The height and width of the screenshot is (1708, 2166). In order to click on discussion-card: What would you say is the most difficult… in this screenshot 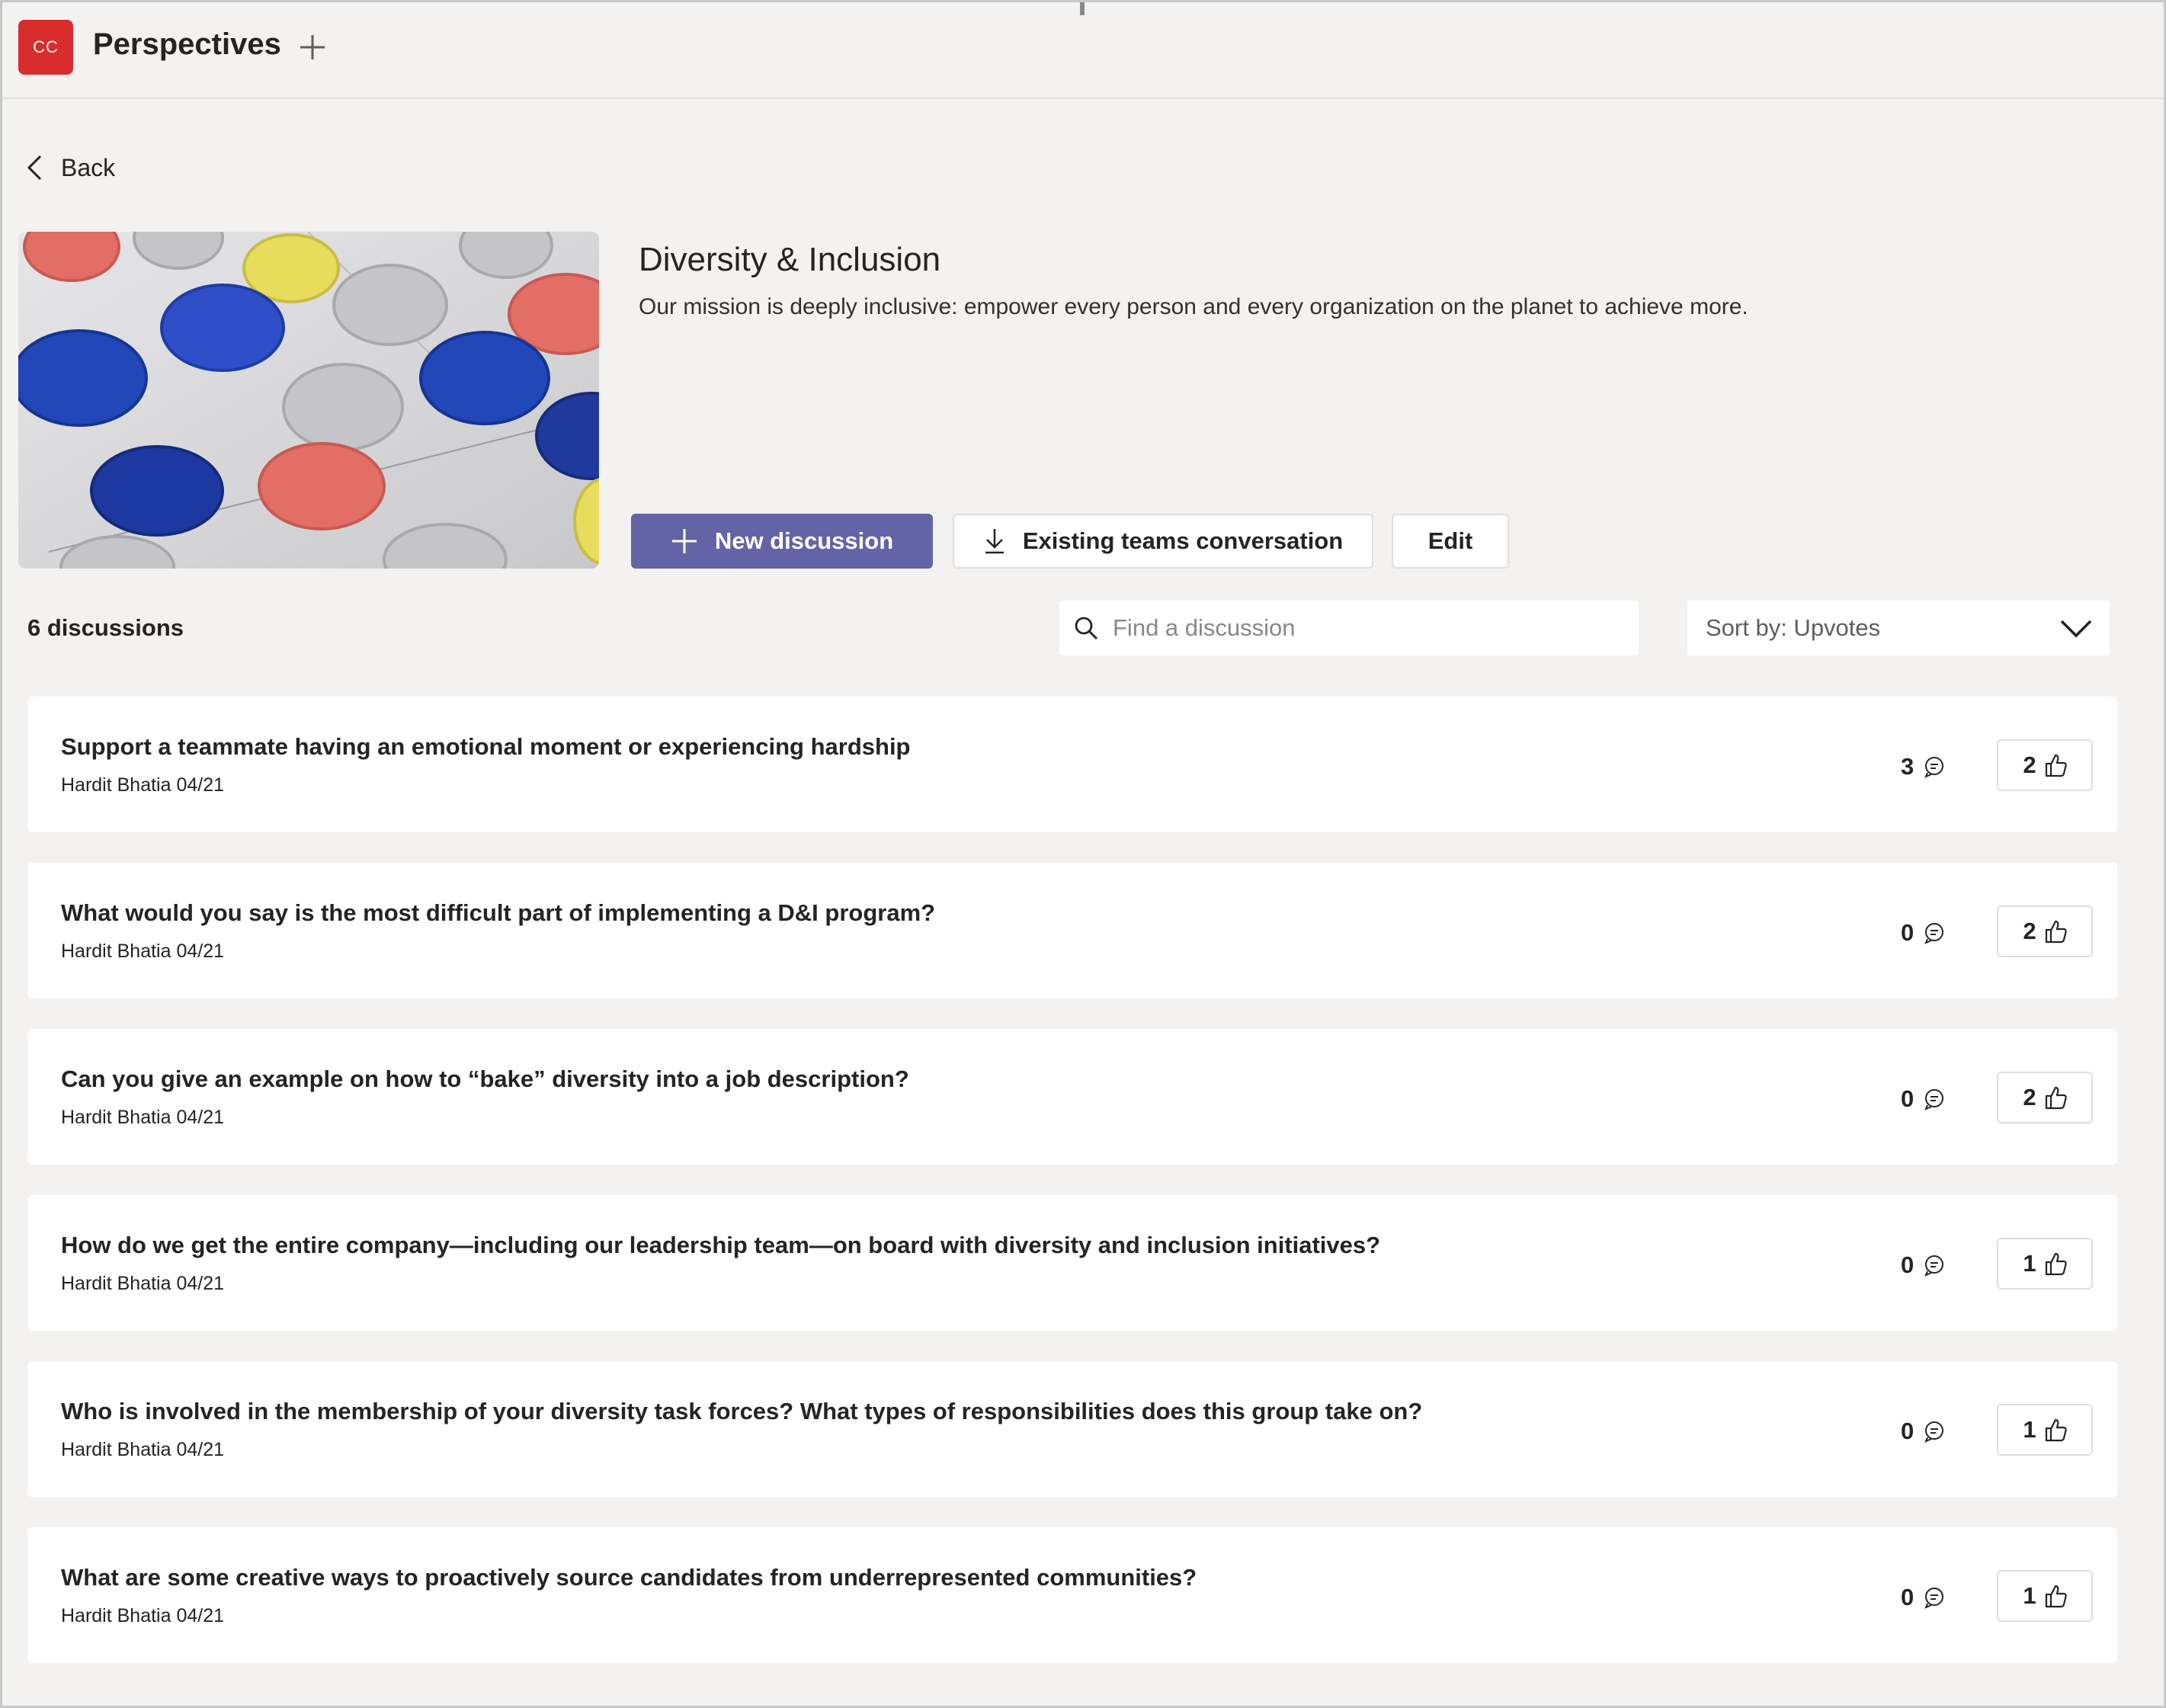, I will do `click(1072, 930)`.